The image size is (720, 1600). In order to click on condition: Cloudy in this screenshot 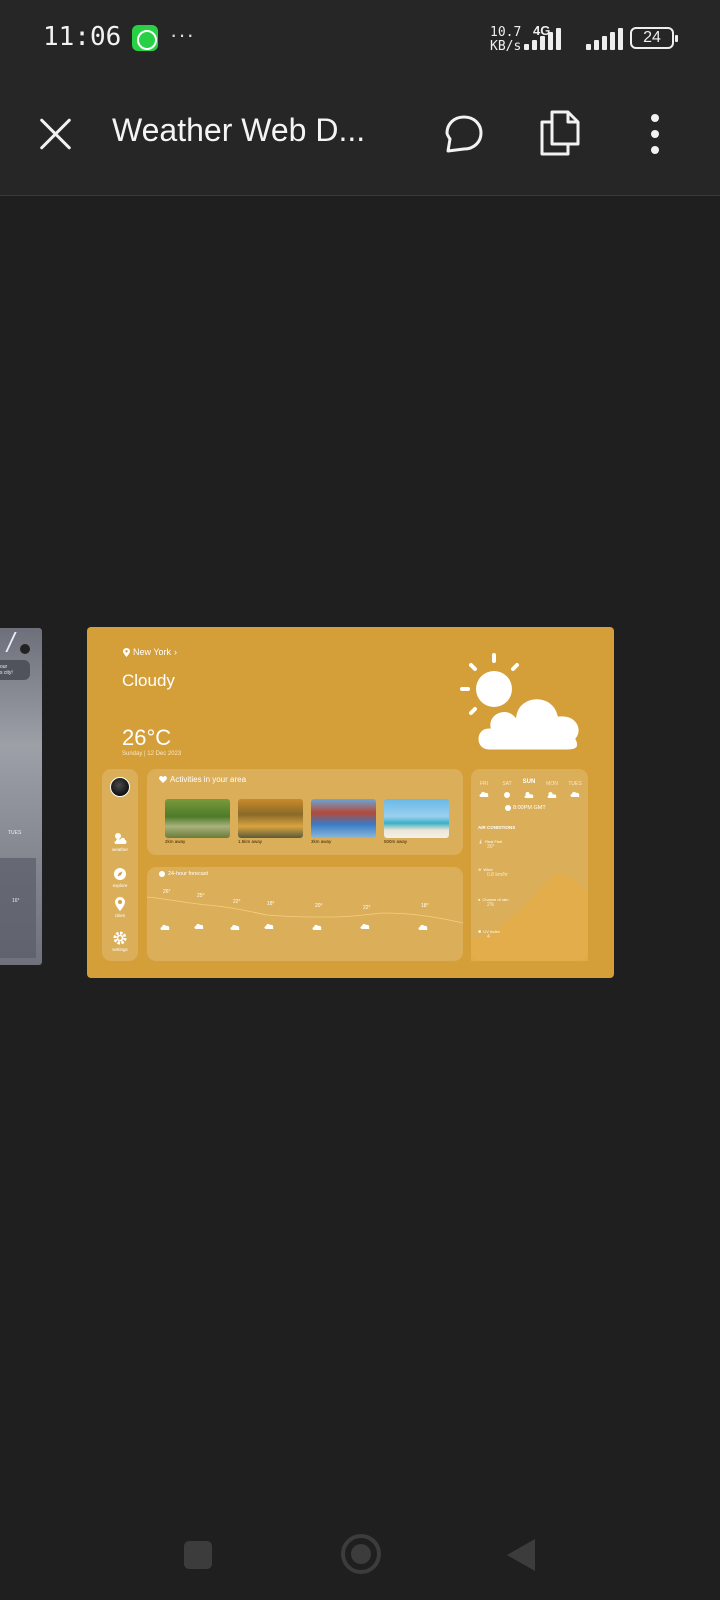, I will do `click(148, 680)`.